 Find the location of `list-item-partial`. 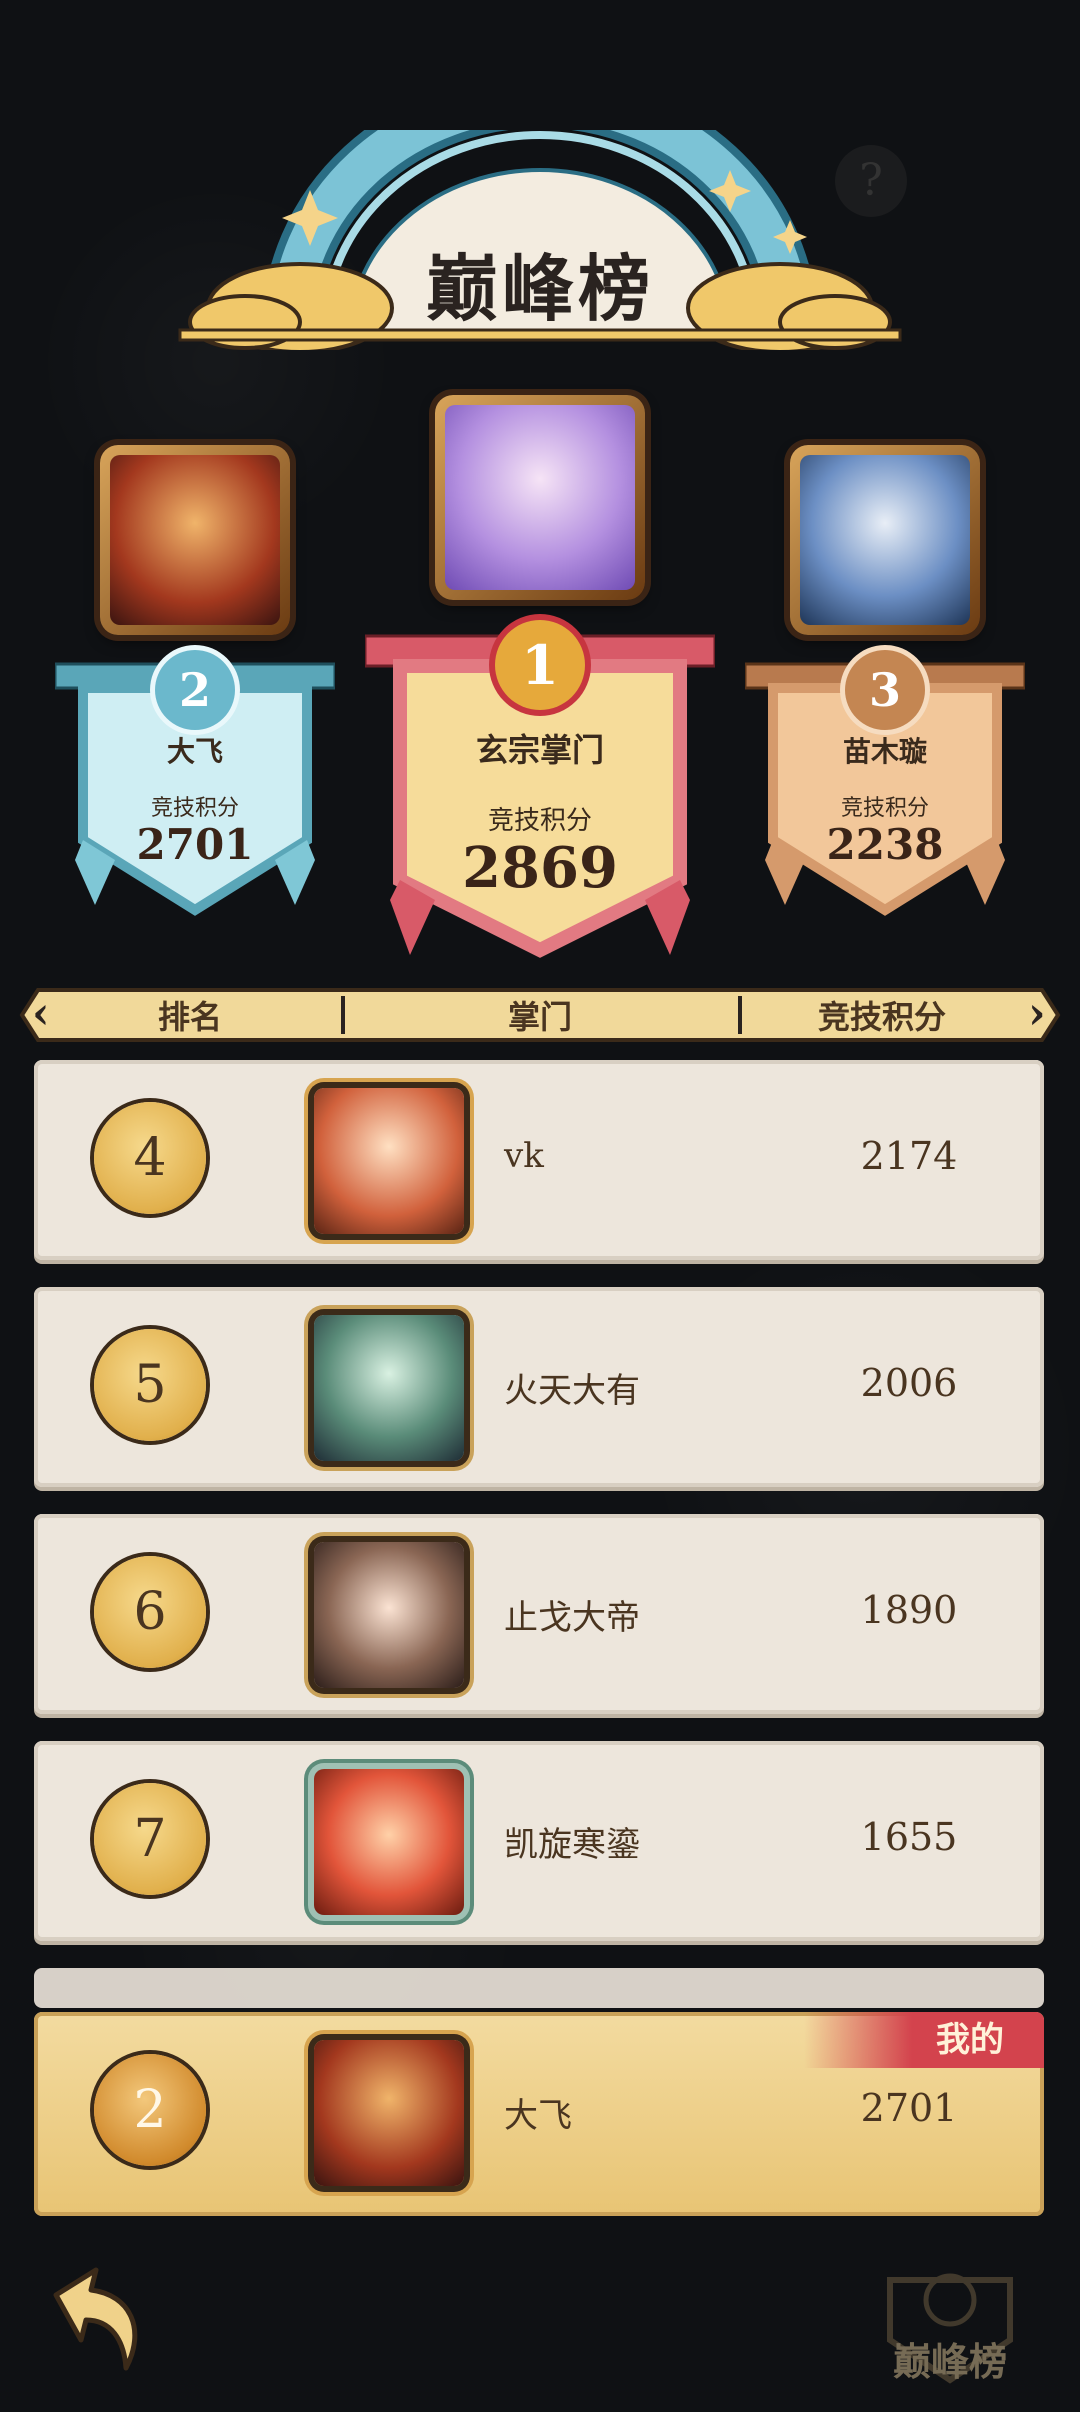

list-item-partial is located at coordinates (539, 1988).